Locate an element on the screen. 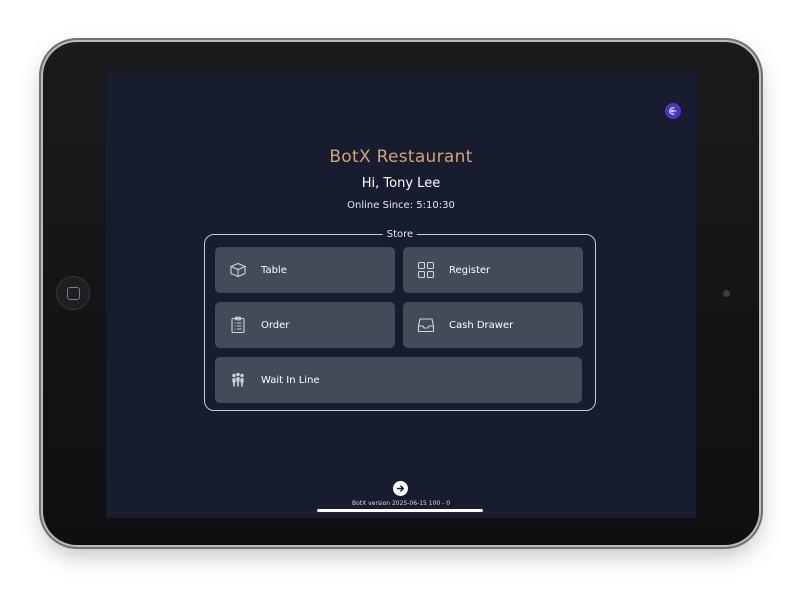  logout-button is located at coordinates (673, 111).